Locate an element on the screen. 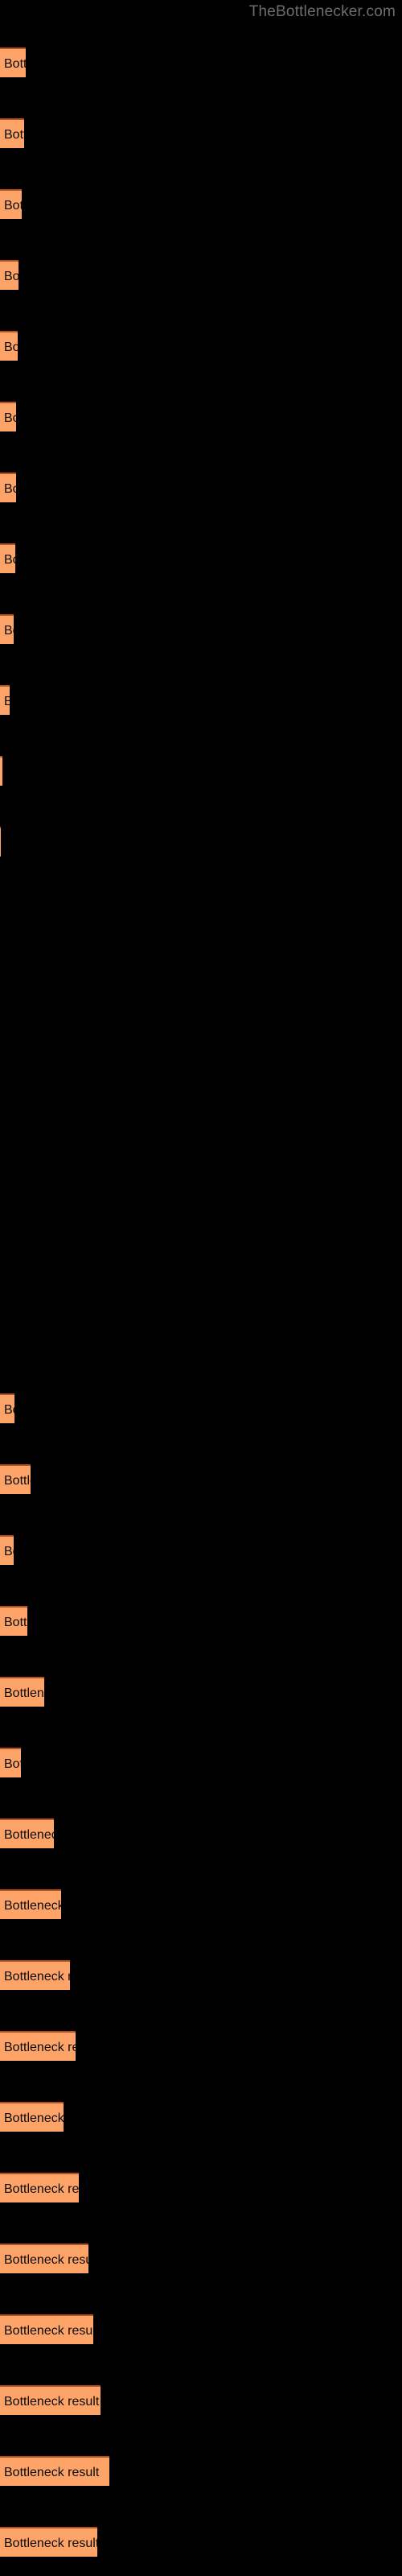 The image size is (402, 2576). bar-31: Bottleneck result is located at coordinates (39, 2187).